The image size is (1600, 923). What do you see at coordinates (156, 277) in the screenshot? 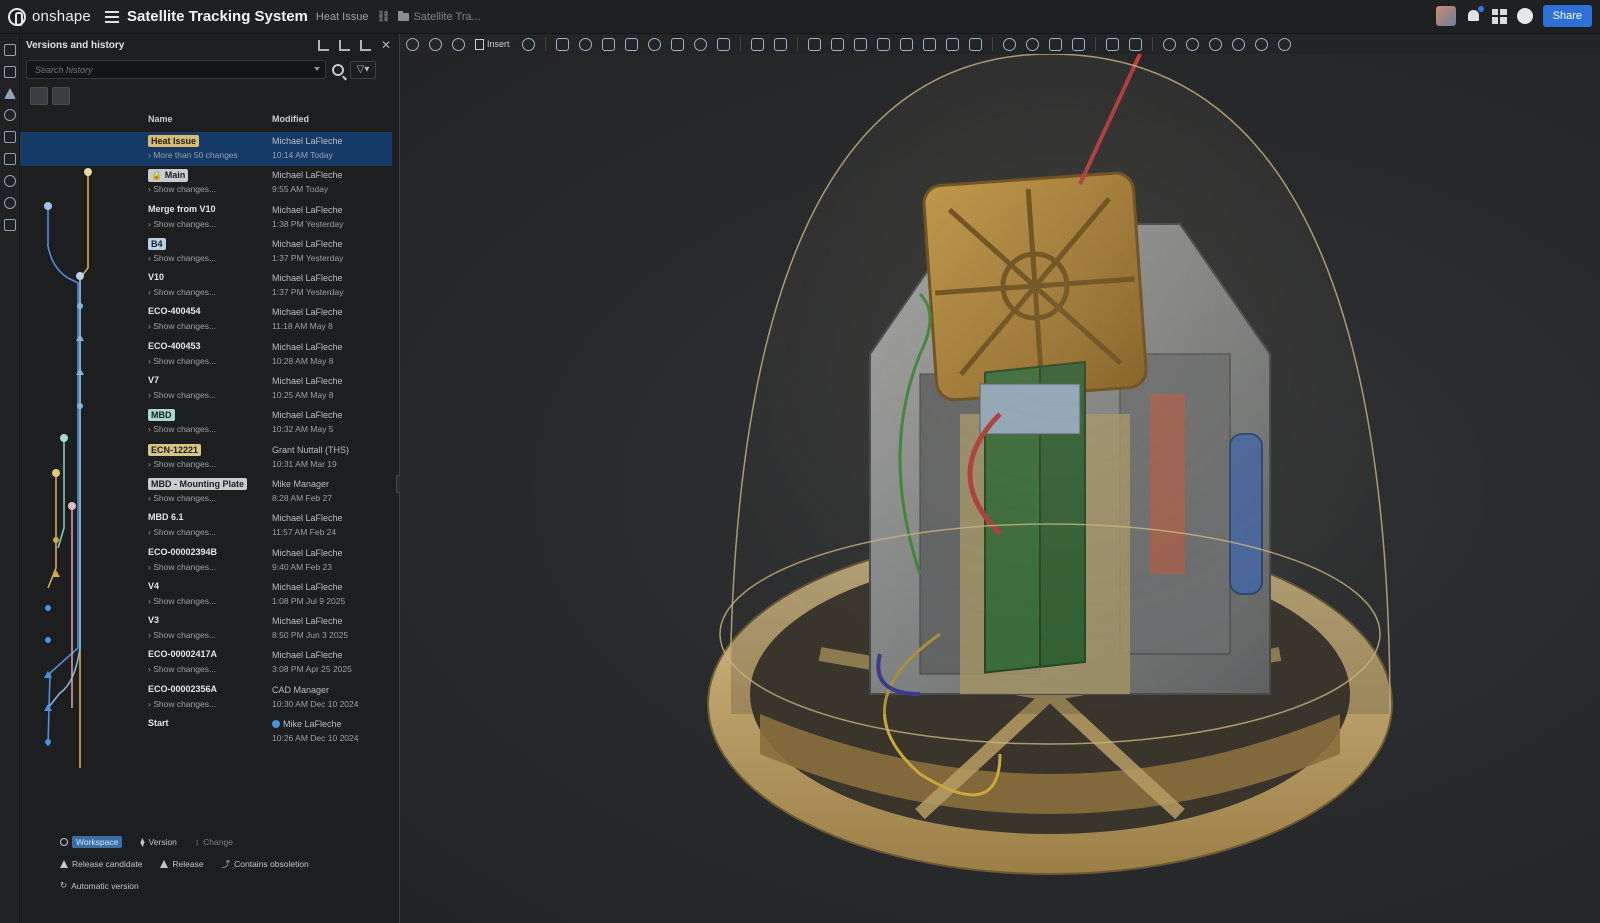
I see `history-row-name: V10` at bounding box center [156, 277].